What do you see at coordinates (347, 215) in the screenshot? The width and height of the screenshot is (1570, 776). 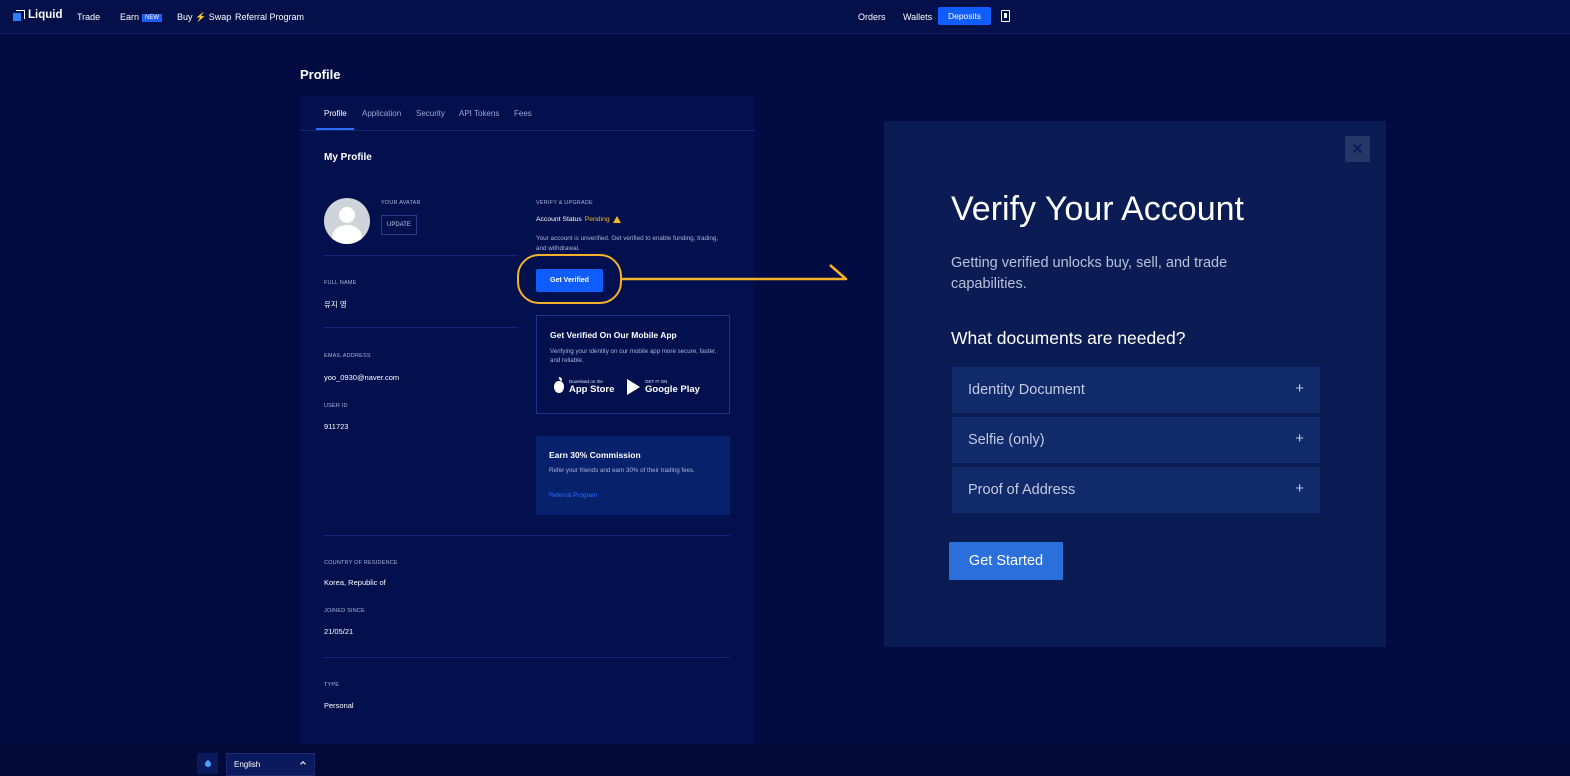 I see `avatar-head-icon` at bounding box center [347, 215].